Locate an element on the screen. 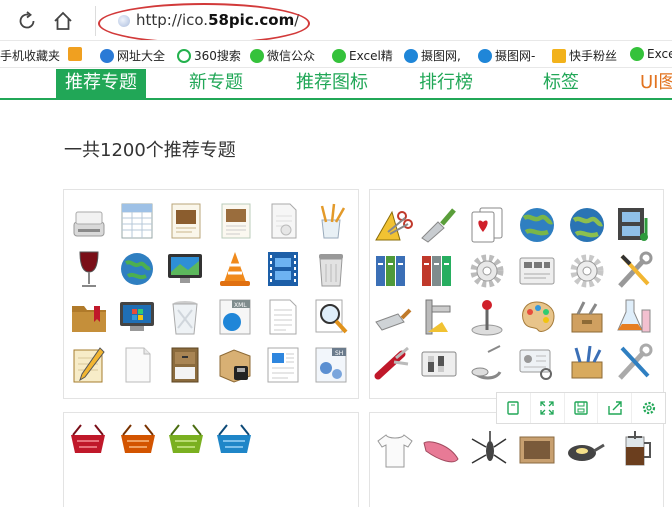 This screenshot has width=672, height=507. bookmark-item: 摄图网, is located at coordinates (432, 55).